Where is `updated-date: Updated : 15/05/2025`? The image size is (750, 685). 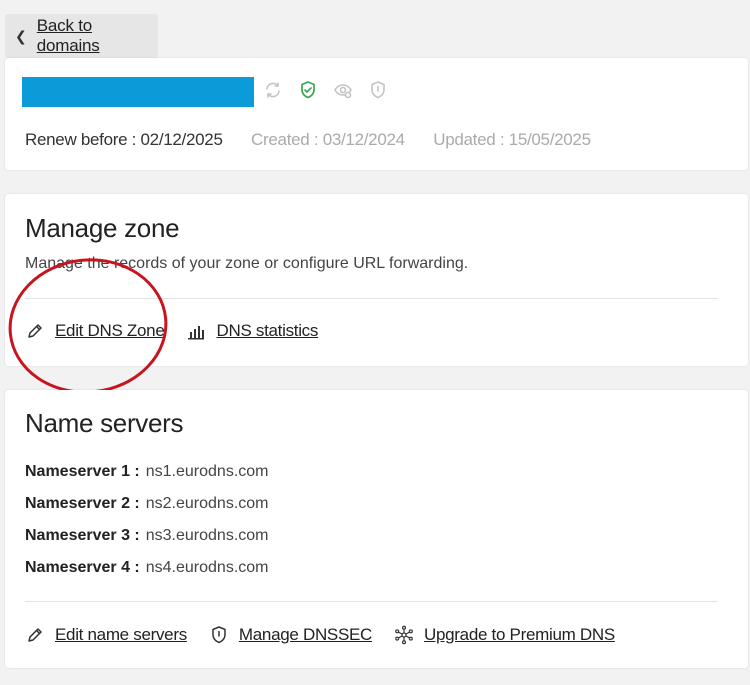 updated-date: Updated : 15/05/2025 is located at coordinates (512, 139).